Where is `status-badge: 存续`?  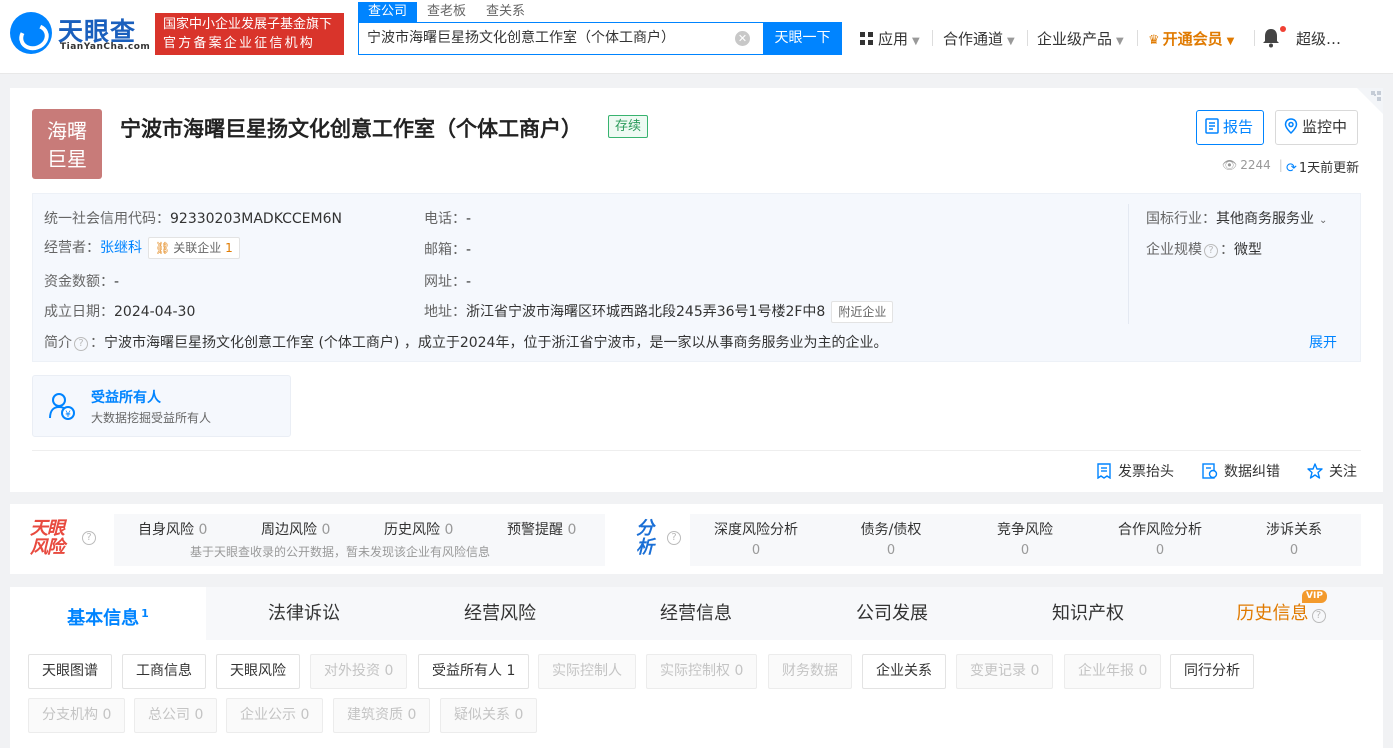
status-badge: 存续 is located at coordinates (628, 126).